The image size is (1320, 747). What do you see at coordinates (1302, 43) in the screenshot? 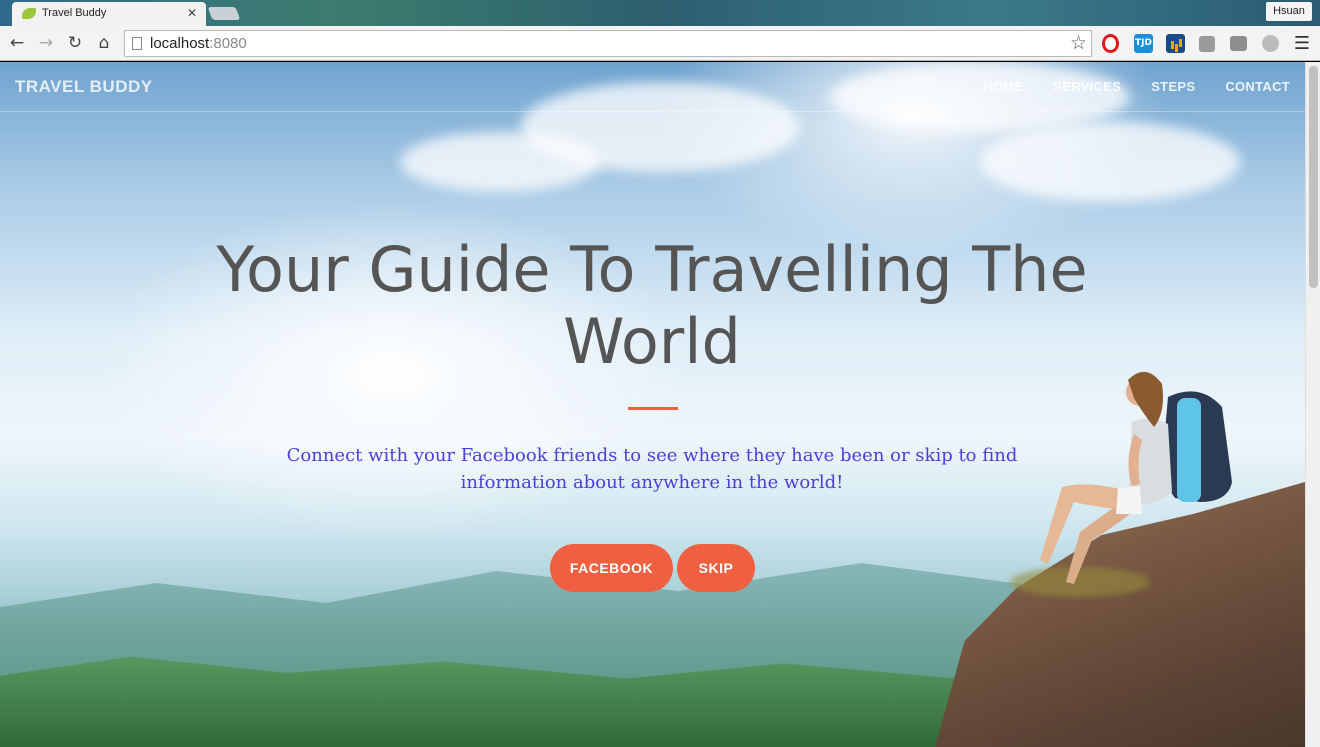
I see `hamburger-menu-icon: ☰` at bounding box center [1302, 43].